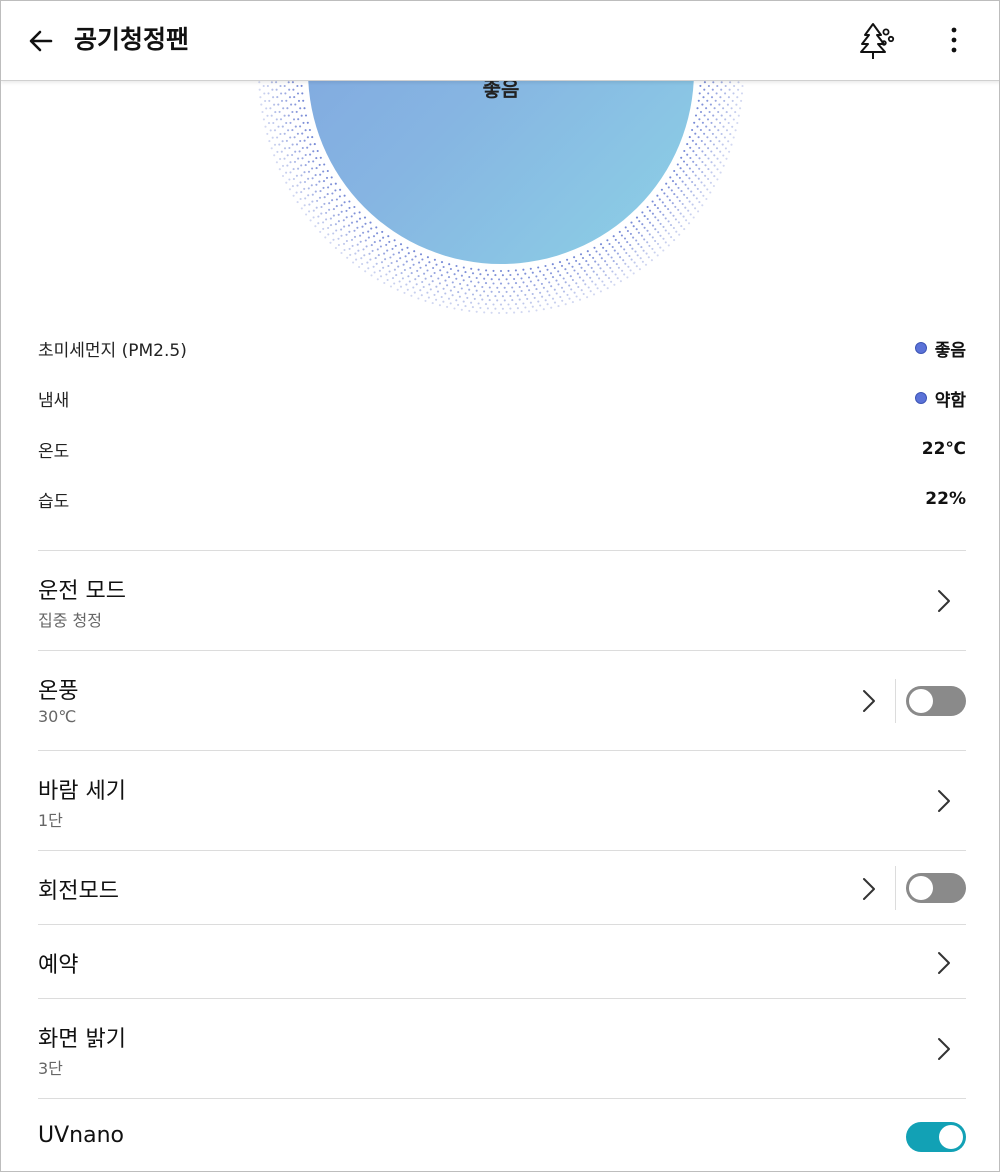 The image size is (1000, 1172). Describe the element at coordinates (943, 449) in the screenshot. I see `stat-value-text: 22℃` at that location.